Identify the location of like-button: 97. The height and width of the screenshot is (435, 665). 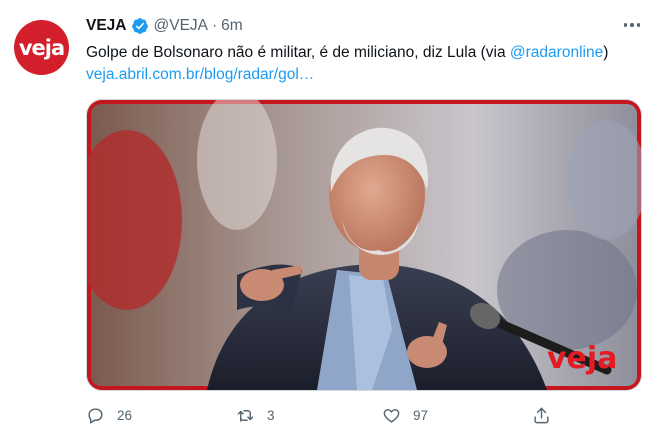
(405, 415).